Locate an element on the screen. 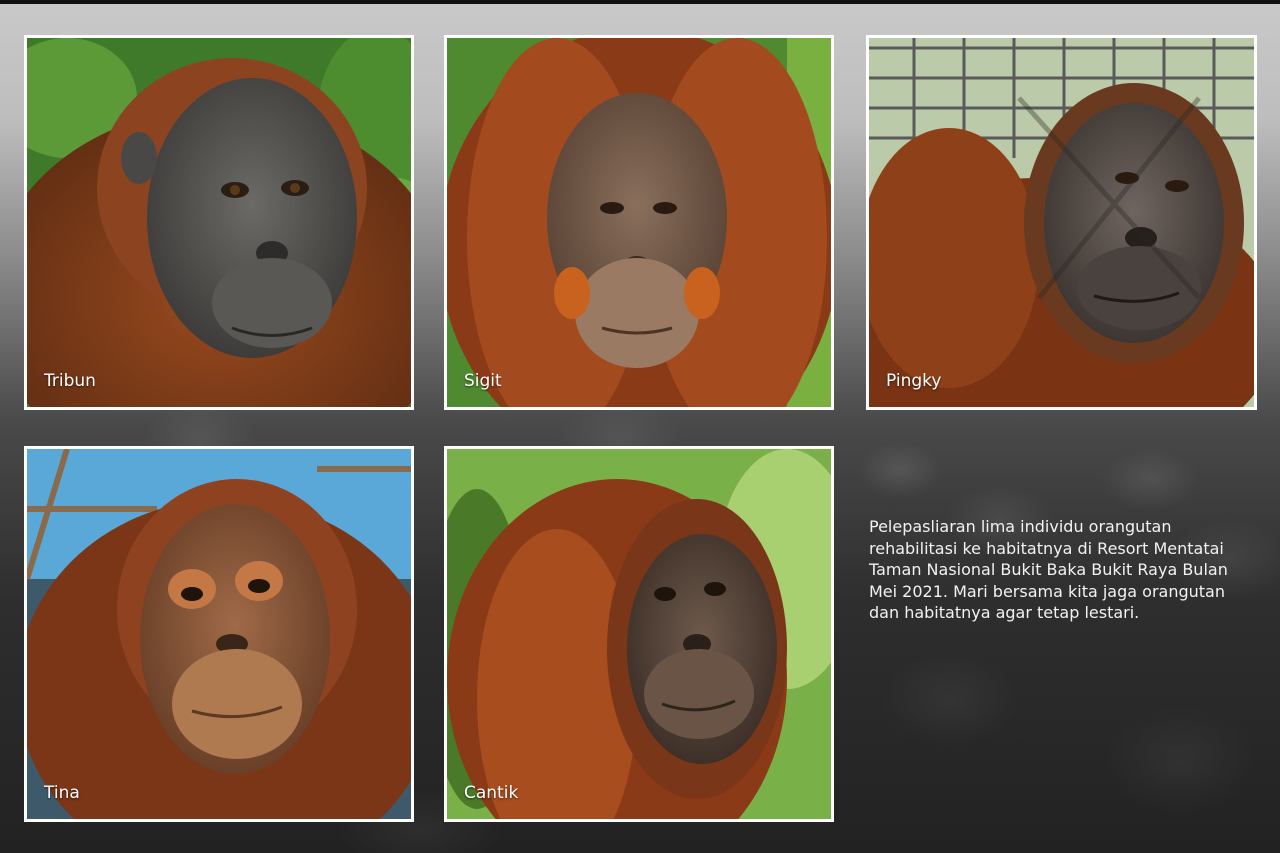  photo-label-sigit: Sigit is located at coordinates (483, 381).